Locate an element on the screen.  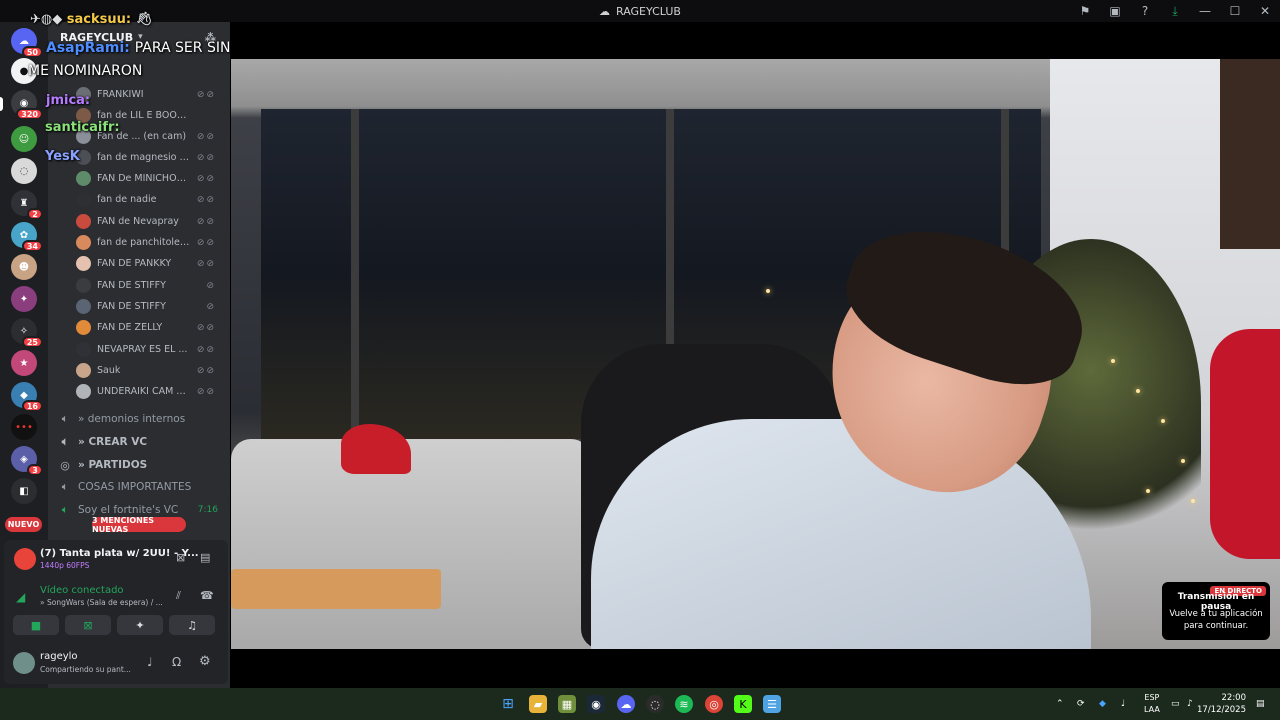
spotify-icon: ≋ is located at coordinates (684, 704).